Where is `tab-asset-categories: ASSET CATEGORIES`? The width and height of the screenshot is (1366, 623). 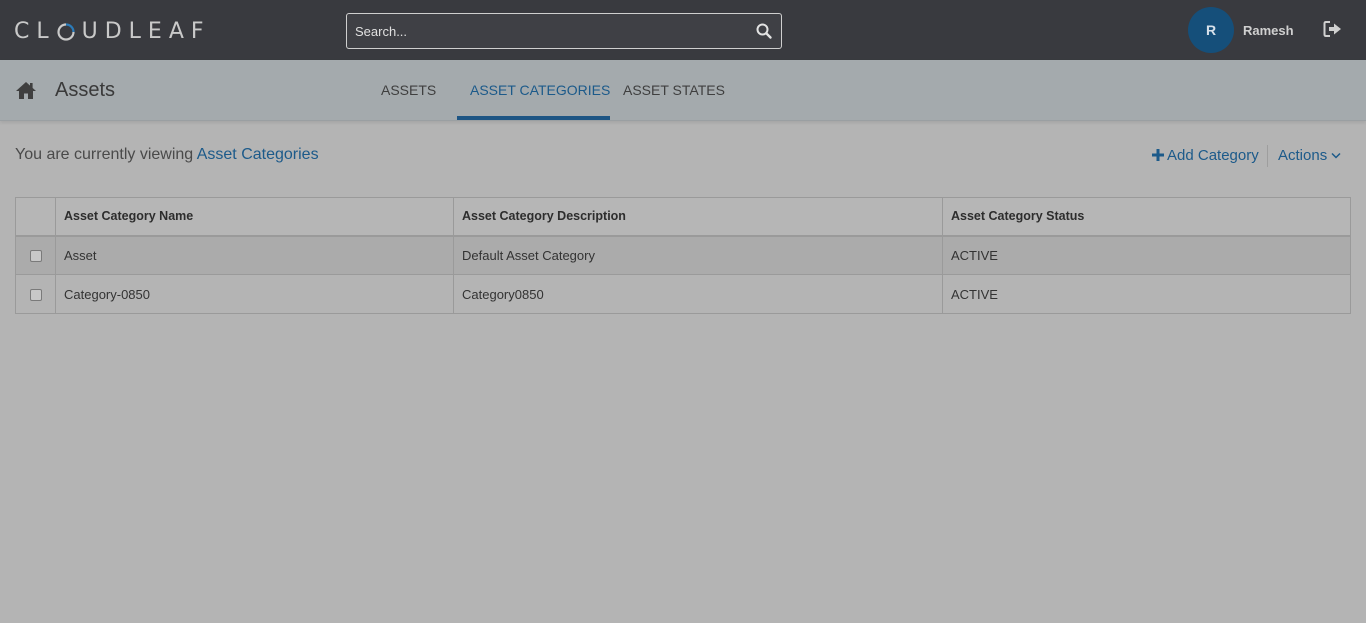 tab-asset-categories: ASSET CATEGORIES is located at coordinates (540, 90).